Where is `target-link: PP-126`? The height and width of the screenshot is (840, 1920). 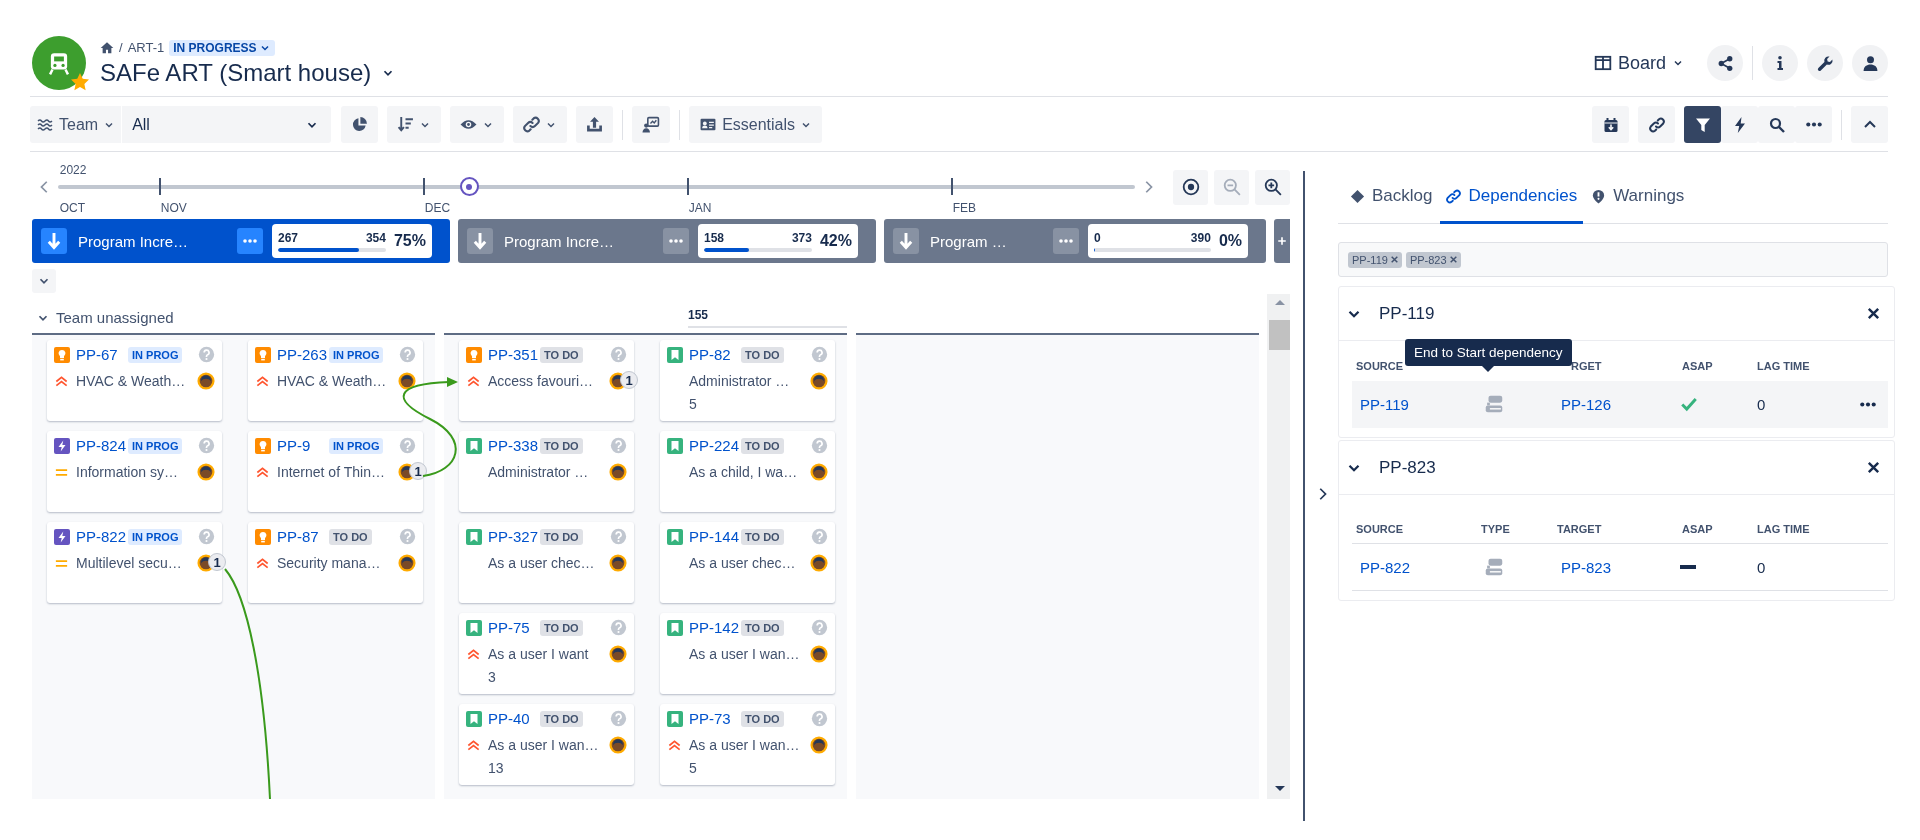 target-link: PP-126 is located at coordinates (1615, 404).